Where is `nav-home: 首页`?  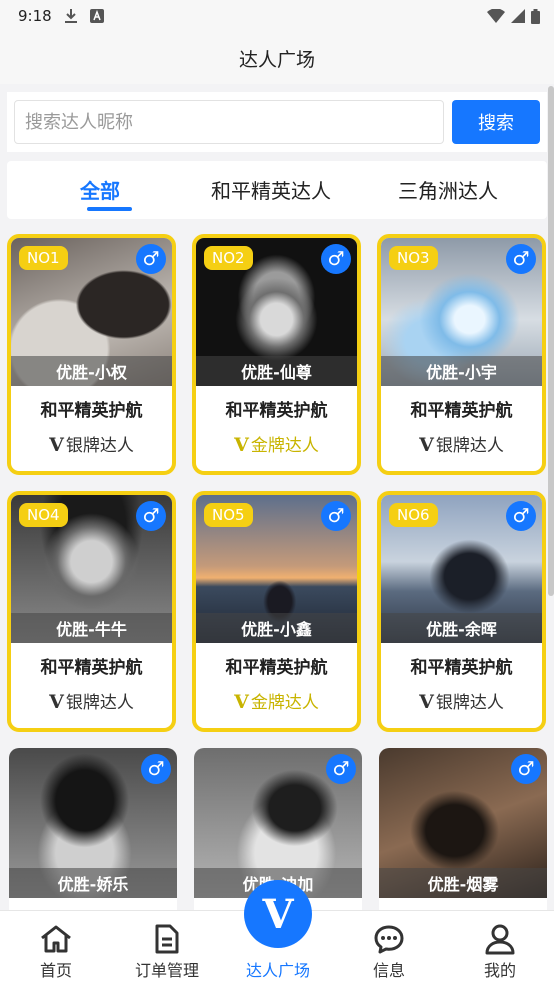
nav-home: 首页 is located at coordinates (56, 946).